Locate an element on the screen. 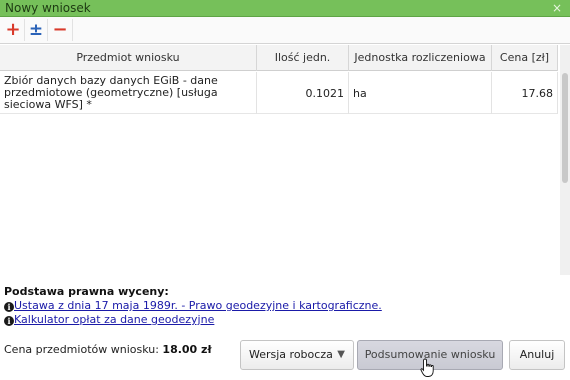  cell-quantity: 0.1021 is located at coordinates (303, 93).